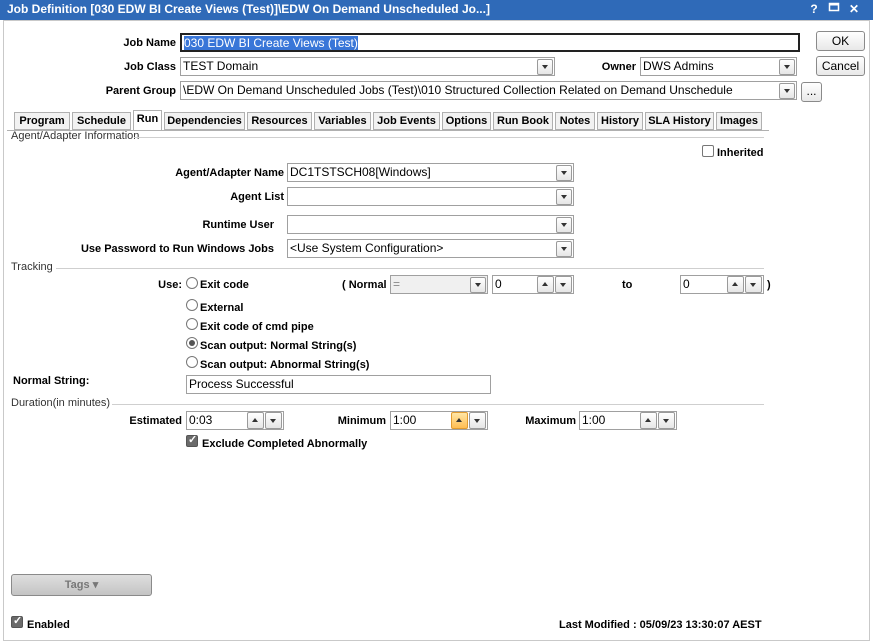  Describe the element at coordinates (361, 421) in the screenshot. I see `minimum-label: Minimum` at that location.